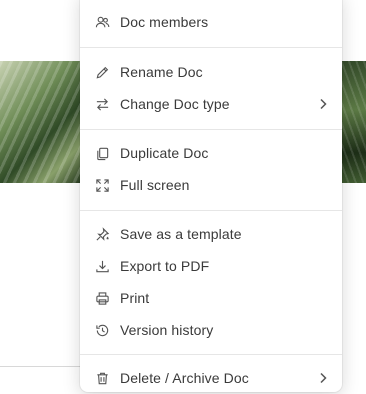 The width and height of the screenshot is (366, 394). I want to click on menu-item-delete-archive-doc: Delete / Archive Doc, so click(211, 378).